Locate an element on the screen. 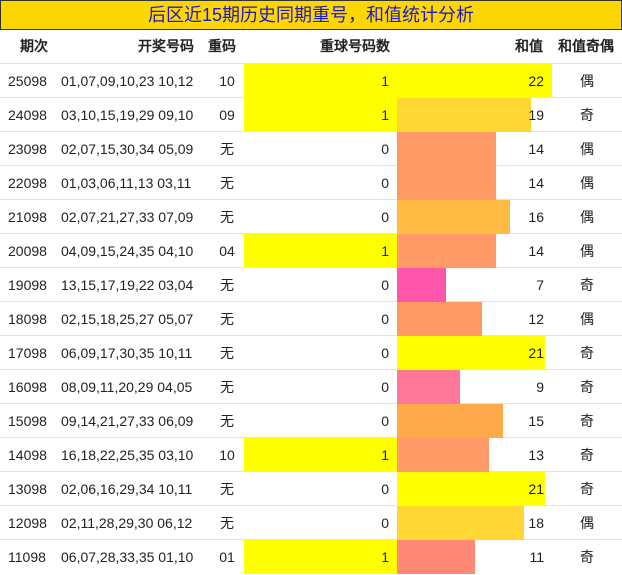  numbers-cell: 16,18,22,25,35 03,10 is located at coordinates (127, 455).